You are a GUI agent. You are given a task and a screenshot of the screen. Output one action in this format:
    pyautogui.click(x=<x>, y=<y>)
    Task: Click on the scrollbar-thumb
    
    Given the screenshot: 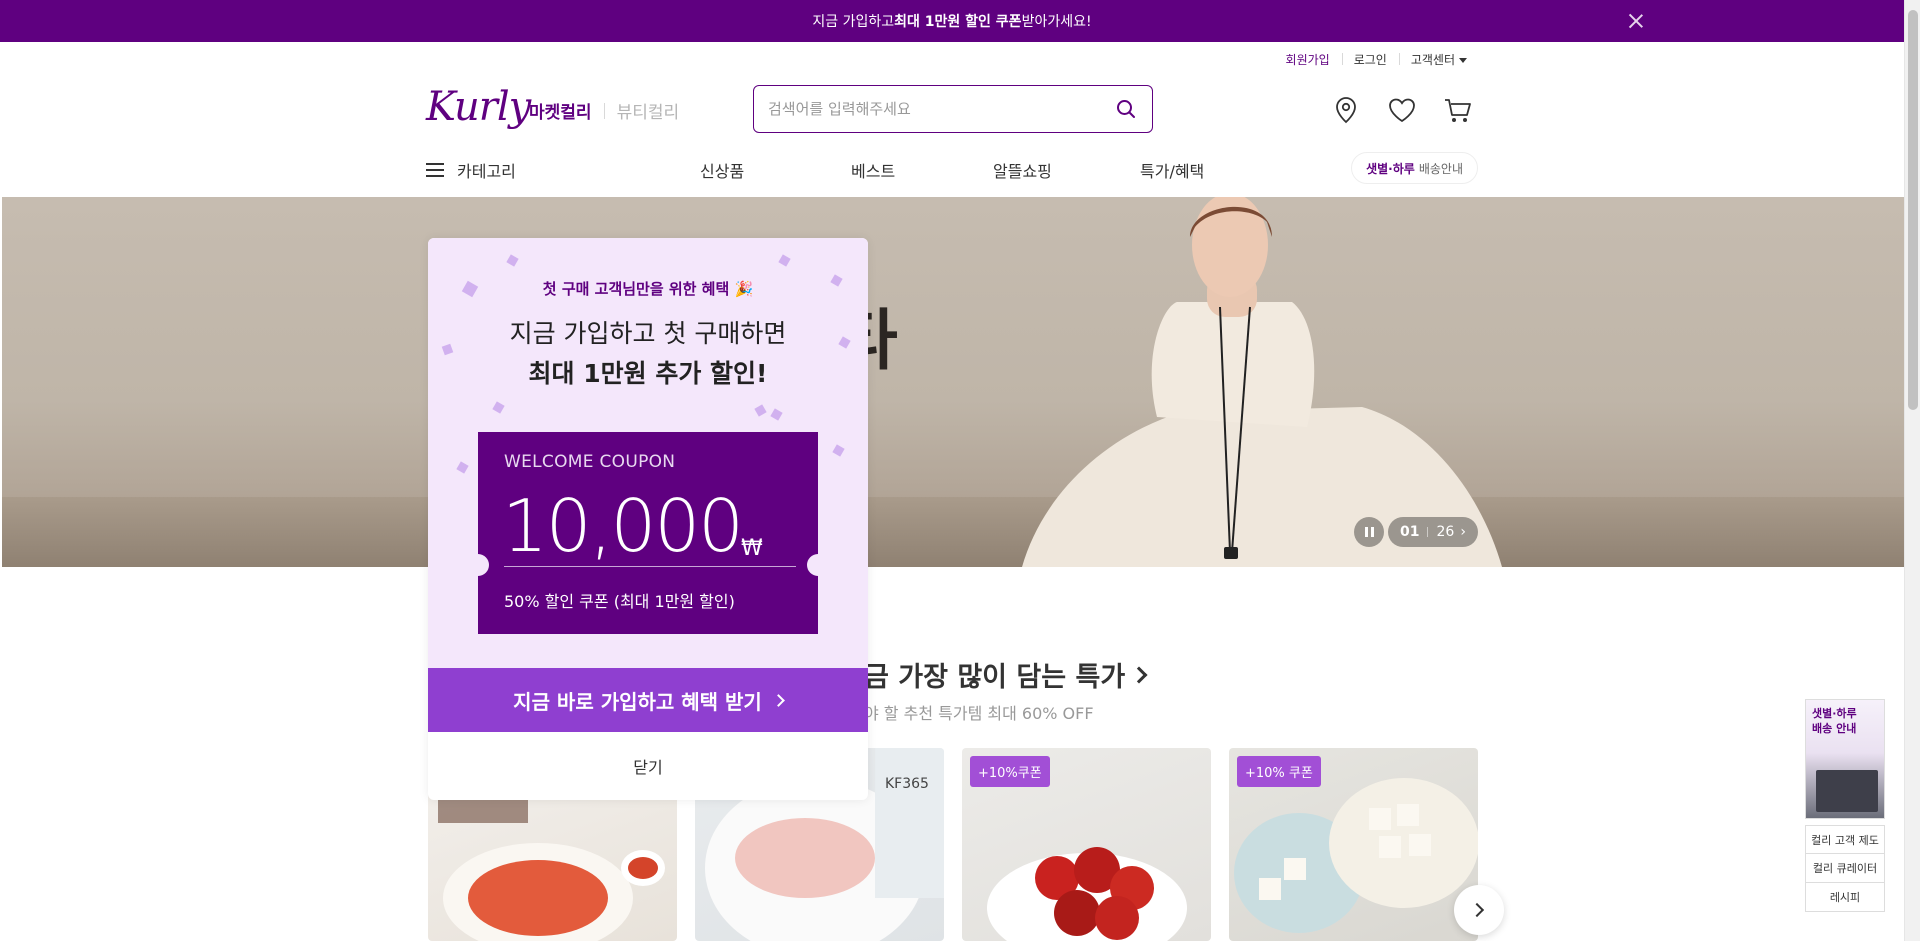 What is the action you would take?
    pyautogui.click(x=1913, y=210)
    